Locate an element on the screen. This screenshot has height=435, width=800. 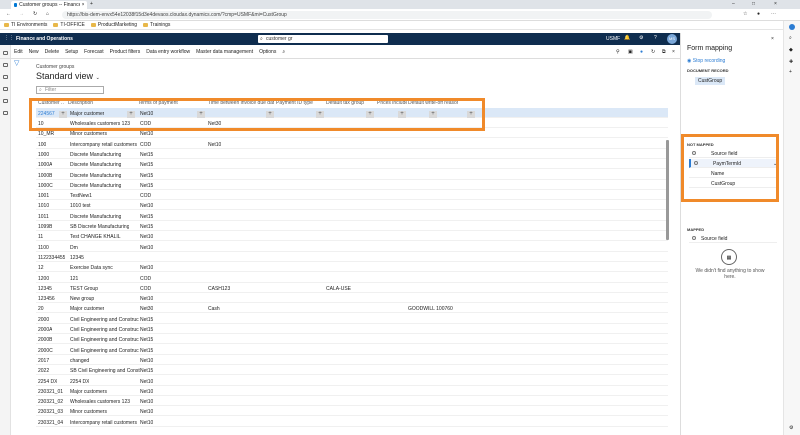
table-cell: COD is located at coordinates (145, 289).